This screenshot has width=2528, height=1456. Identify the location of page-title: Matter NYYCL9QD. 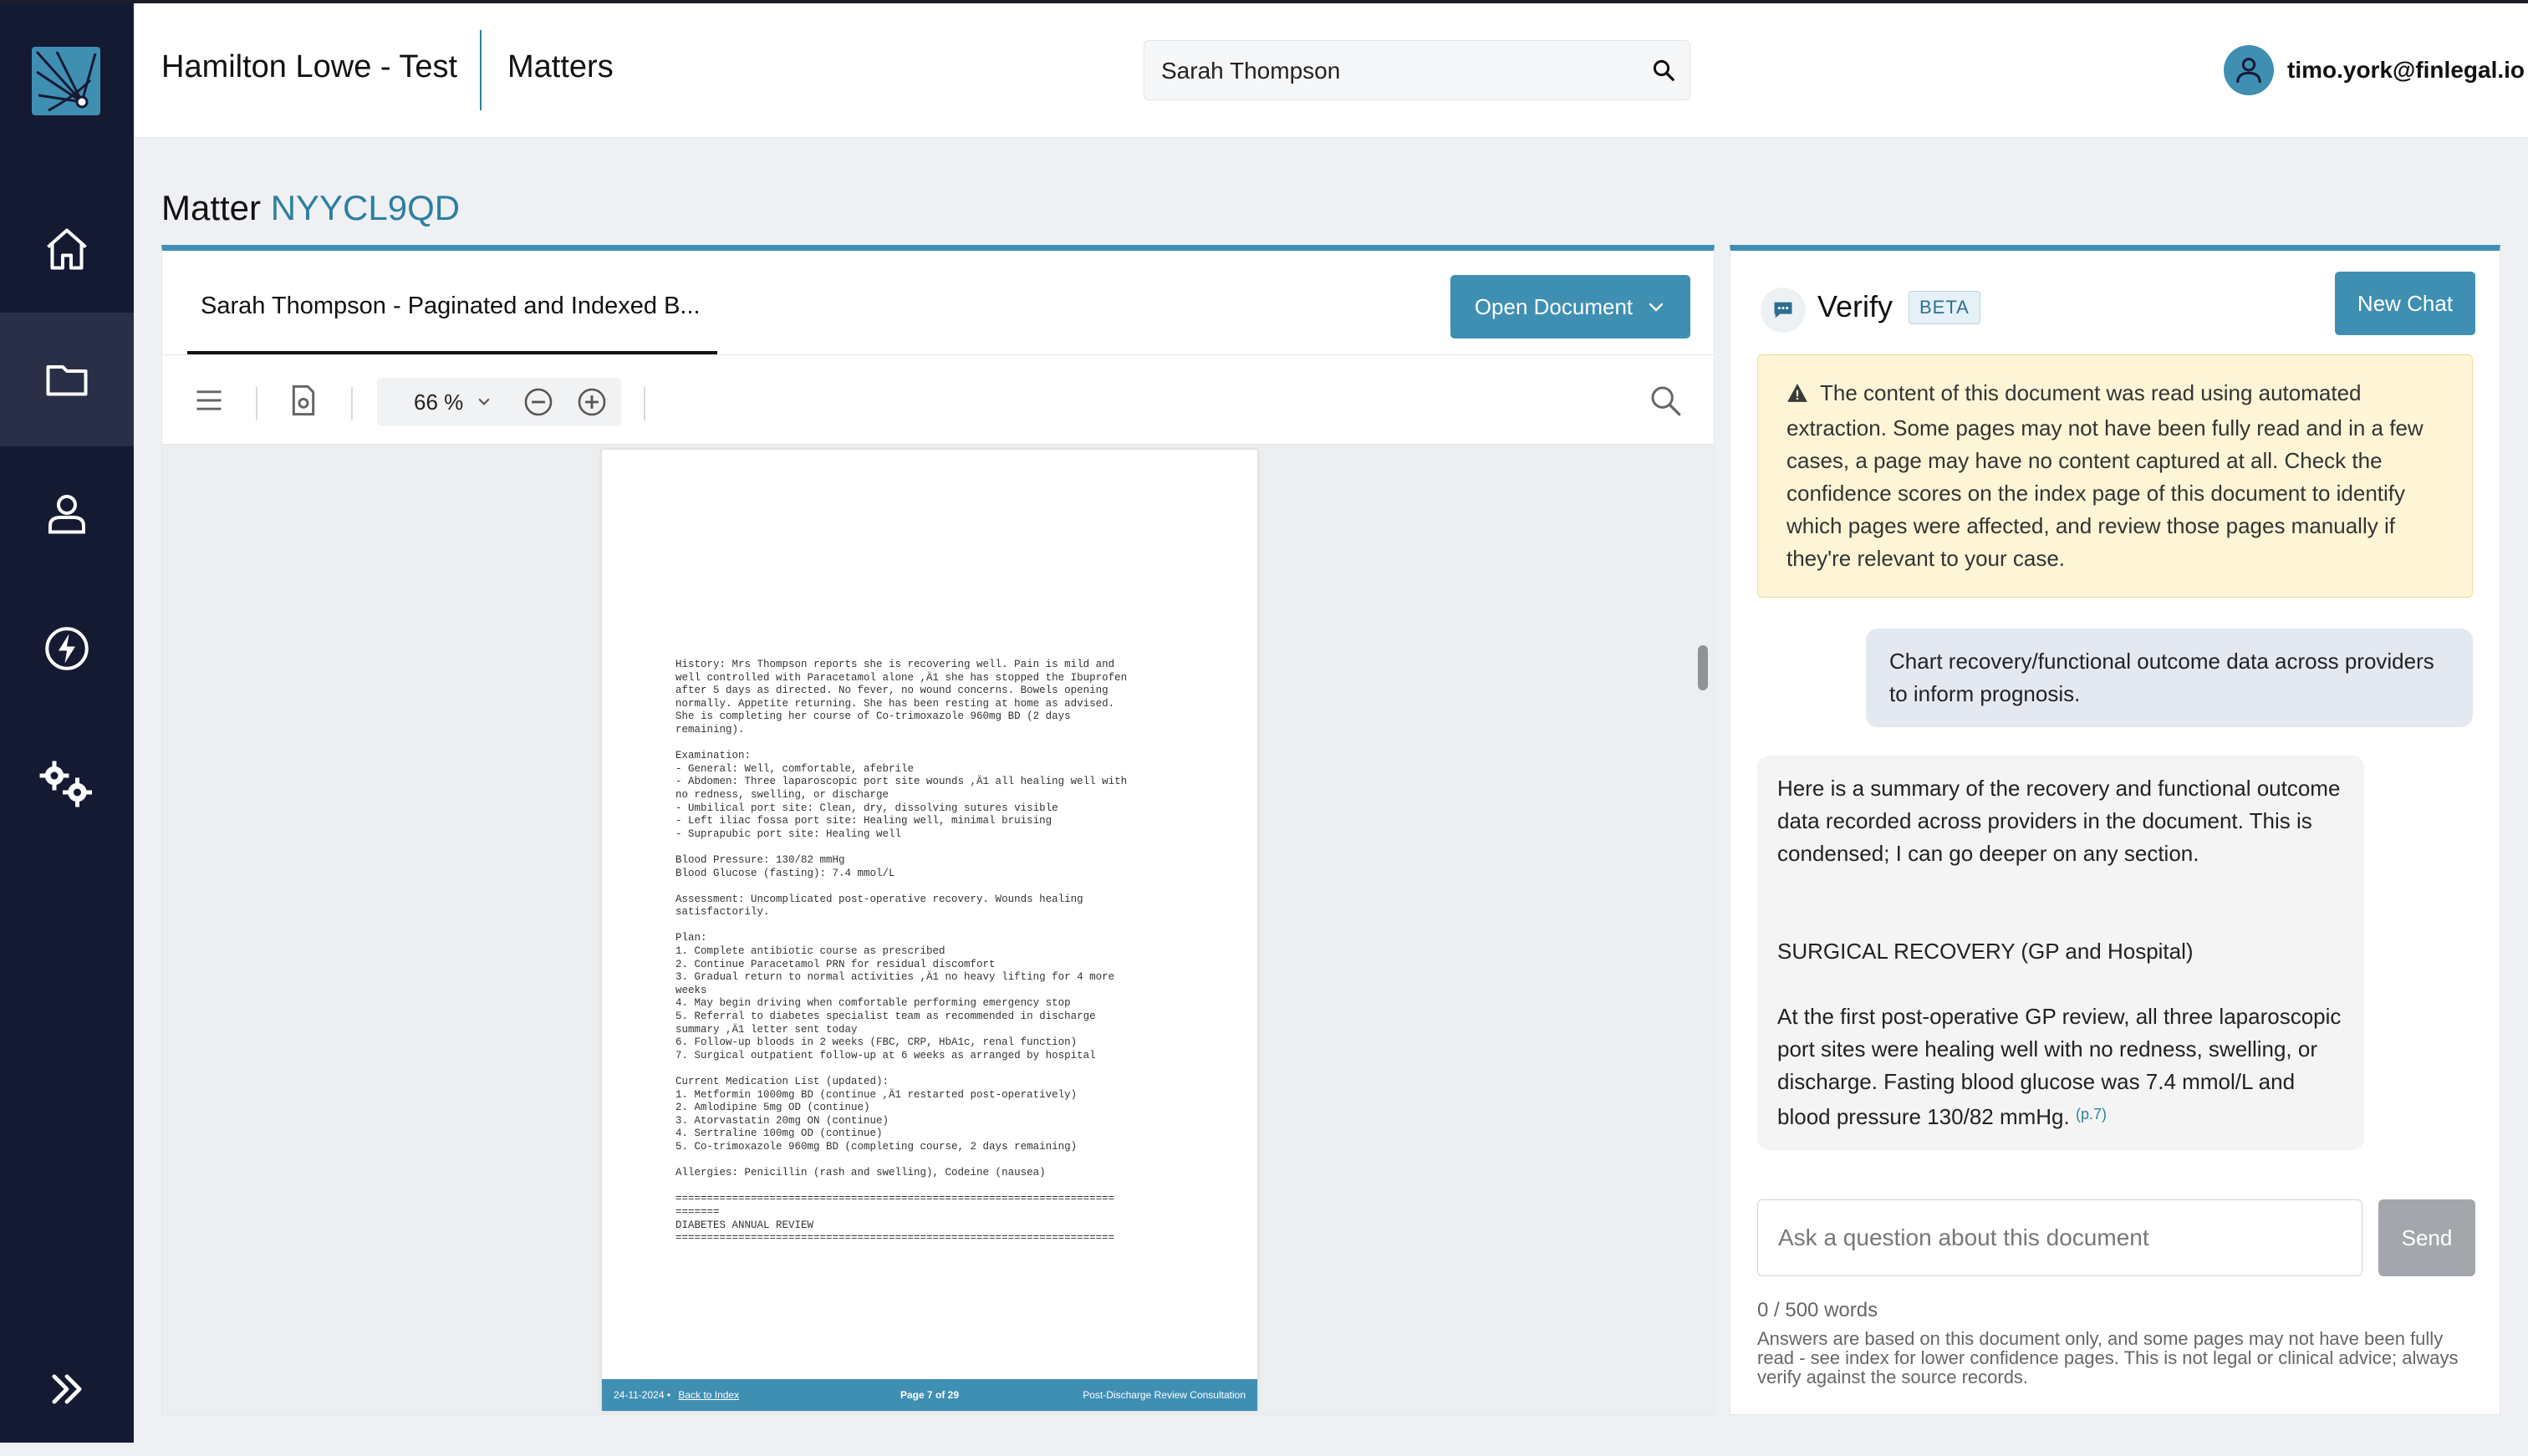
(310, 208).